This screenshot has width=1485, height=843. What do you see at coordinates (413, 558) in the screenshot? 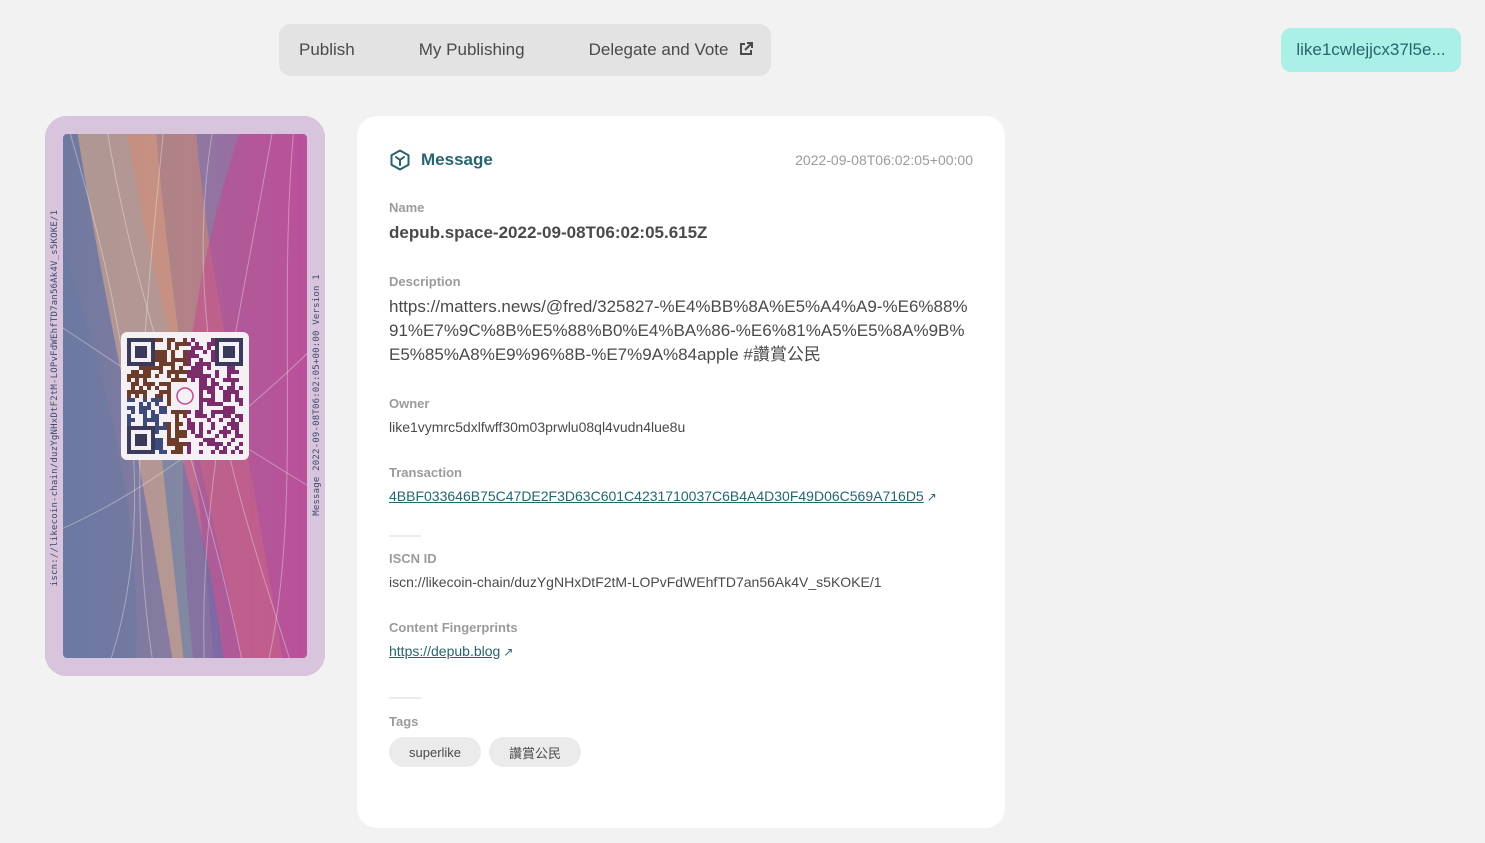
I see `iscn-label: ISCN ID` at bounding box center [413, 558].